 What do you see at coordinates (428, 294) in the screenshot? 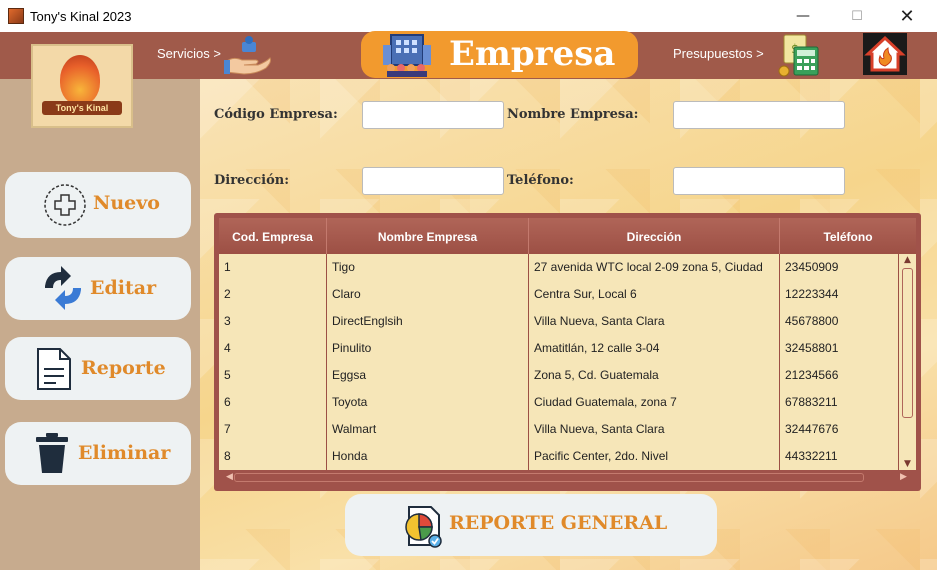
I see `cell-name: Claro` at bounding box center [428, 294].